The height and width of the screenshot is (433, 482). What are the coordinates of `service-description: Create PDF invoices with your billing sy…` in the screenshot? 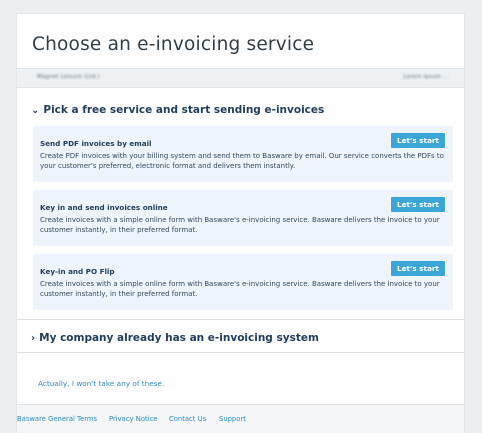 It's located at (242, 161).